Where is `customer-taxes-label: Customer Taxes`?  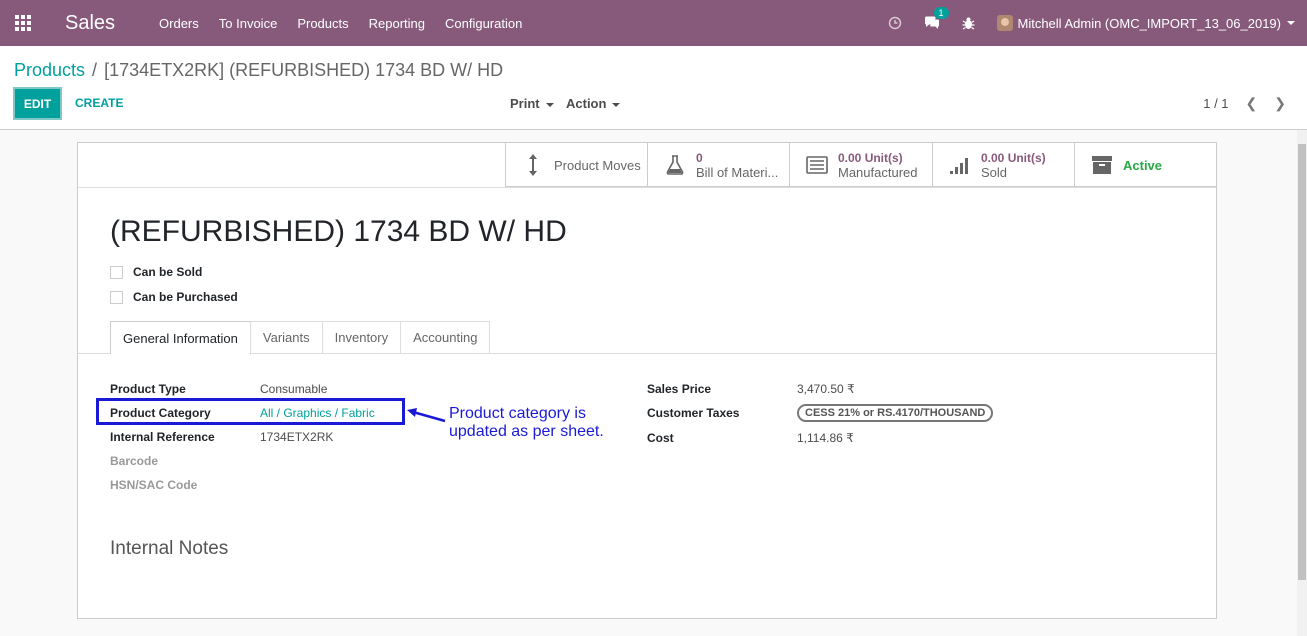
customer-taxes-label: Customer Taxes is located at coordinates (693, 413).